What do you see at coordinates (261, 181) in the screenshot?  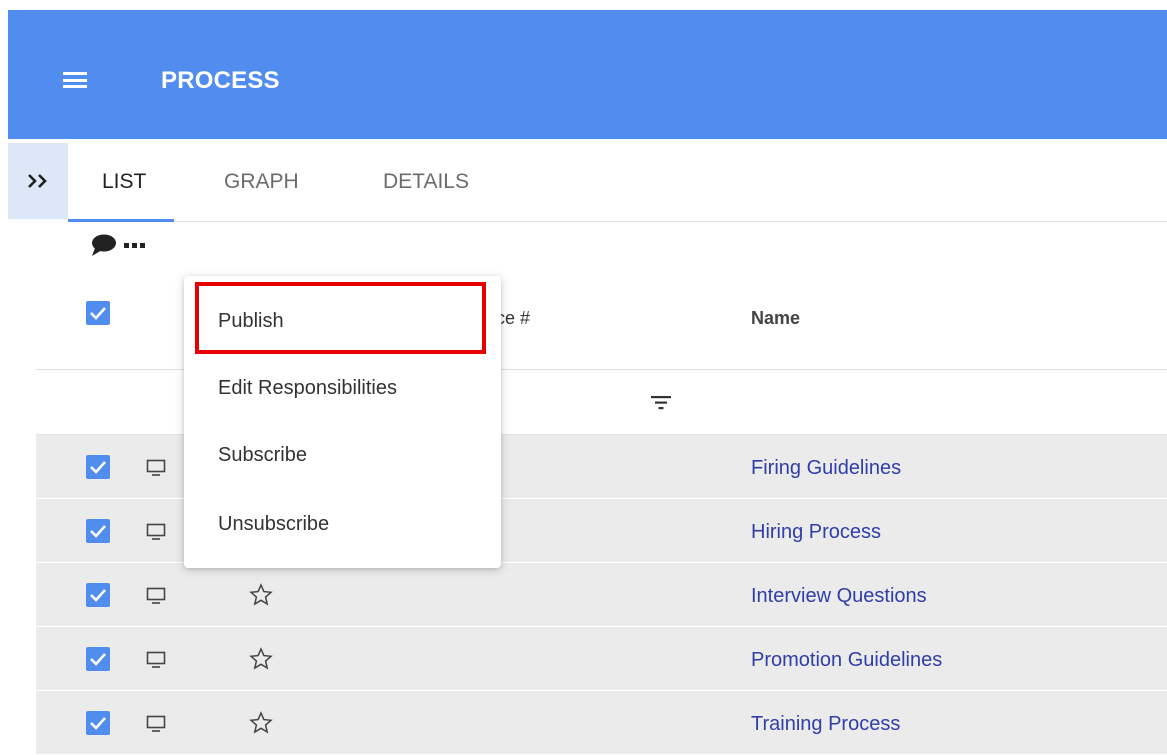 I see `tab-graph: GRAPH` at bounding box center [261, 181].